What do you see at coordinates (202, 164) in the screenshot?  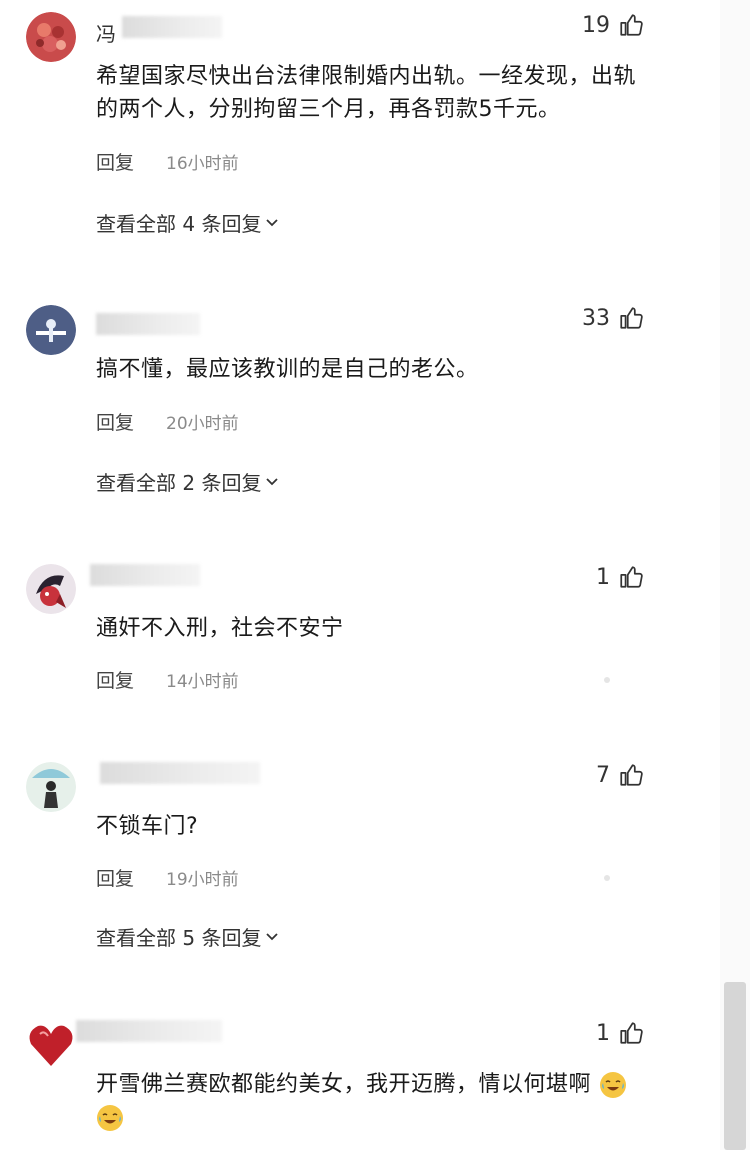 I see `timestamp: 16小时前` at bounding box center [202, 164].